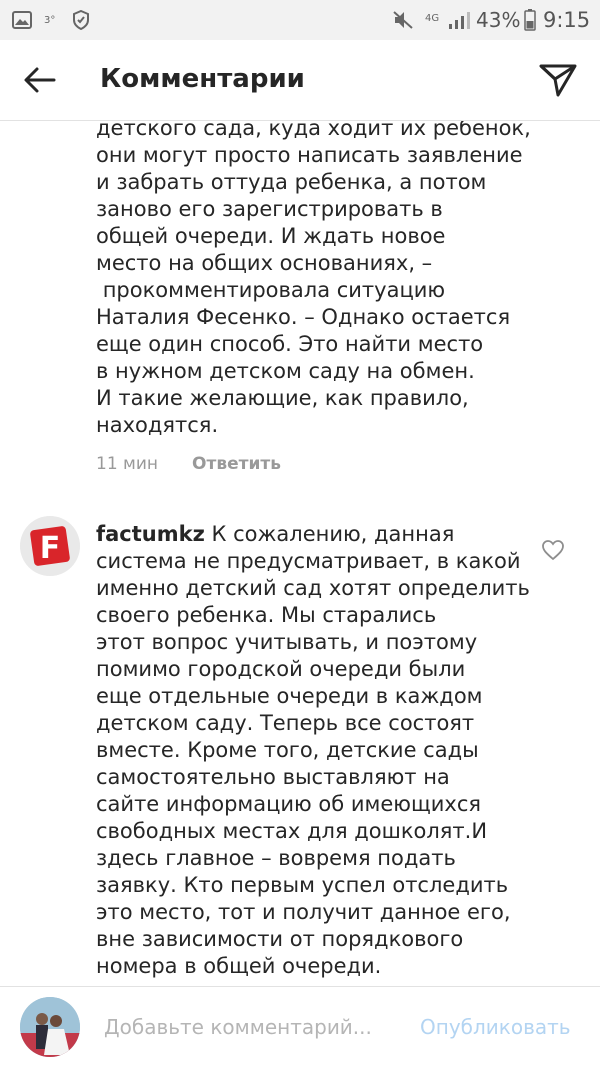  I want to click on reply-button: Ответить, so click(236, 464).